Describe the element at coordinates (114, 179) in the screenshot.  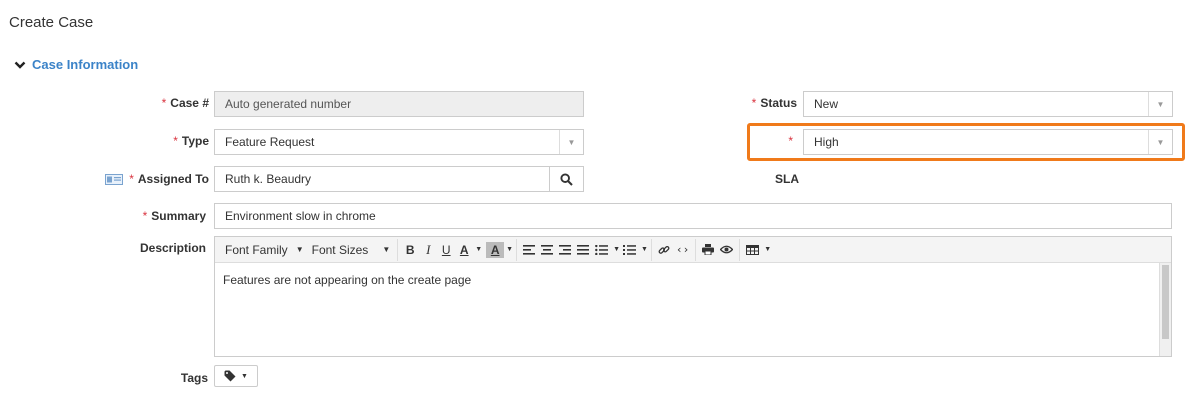
I see `contact-card-icon` at that location.